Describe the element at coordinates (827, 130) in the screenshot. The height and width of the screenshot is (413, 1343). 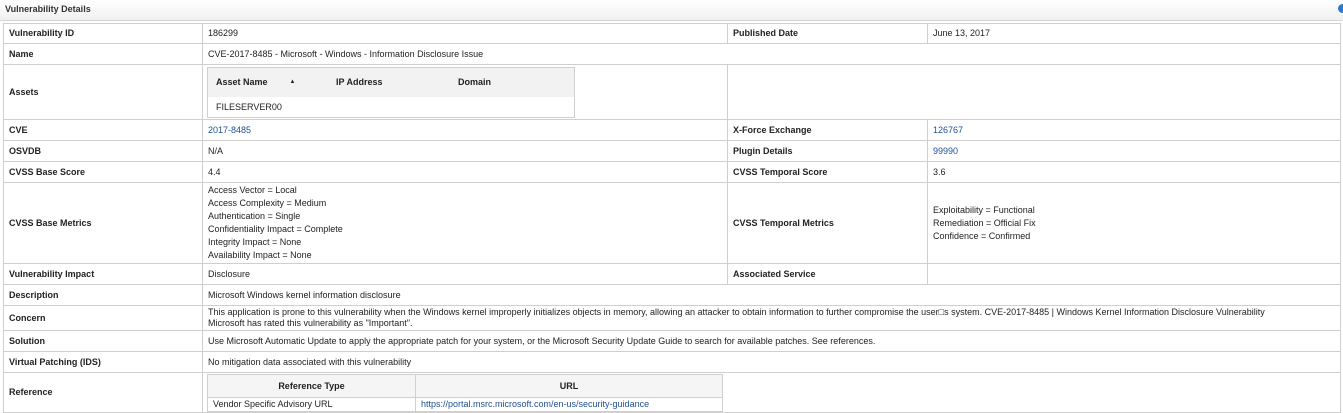
I see `xforce-label: X-Force Exchange` at that location.